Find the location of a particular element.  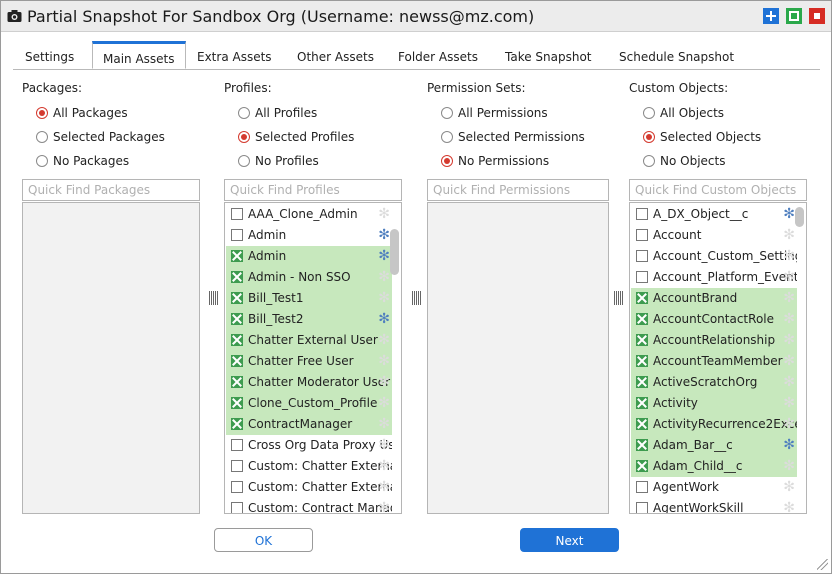

list-item: Cross Org Data Proxy User ✻ is located at coordinates (309, 445).